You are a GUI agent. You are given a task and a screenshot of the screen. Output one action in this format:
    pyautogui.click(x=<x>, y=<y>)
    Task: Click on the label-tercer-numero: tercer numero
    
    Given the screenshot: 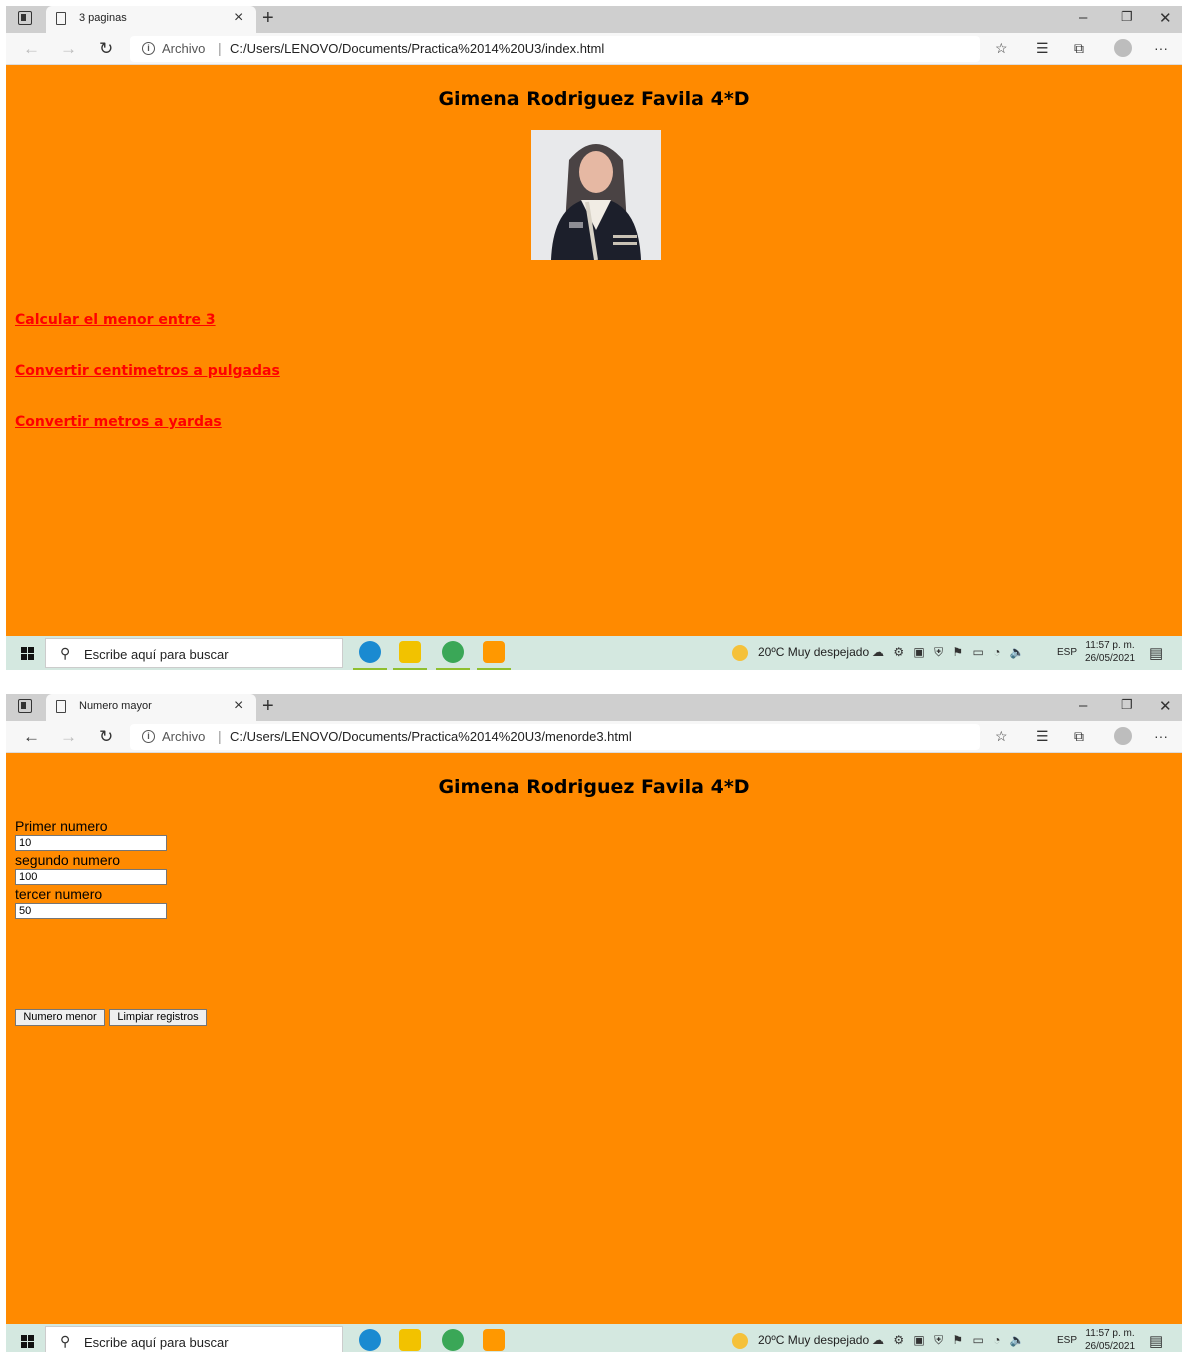 What is the action you would take?
    pyautogui.click(x=59, y=894)
    